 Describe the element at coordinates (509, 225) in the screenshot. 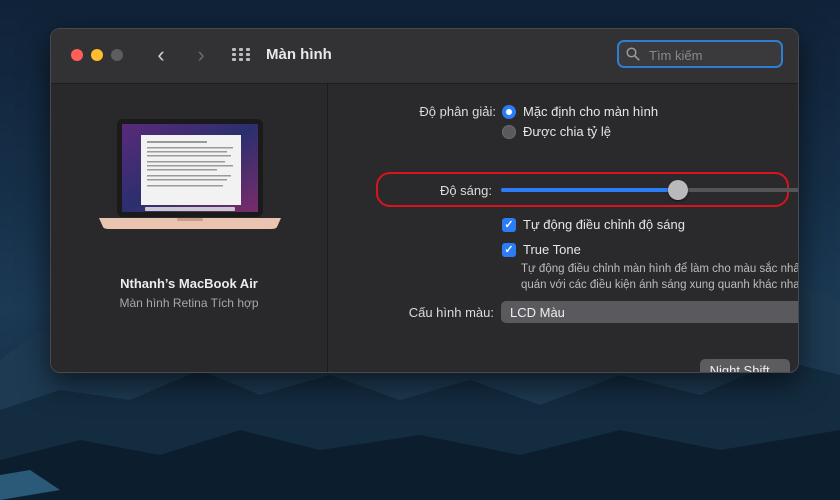

I see `auto-brightness-checkbox: ✓` at that location.